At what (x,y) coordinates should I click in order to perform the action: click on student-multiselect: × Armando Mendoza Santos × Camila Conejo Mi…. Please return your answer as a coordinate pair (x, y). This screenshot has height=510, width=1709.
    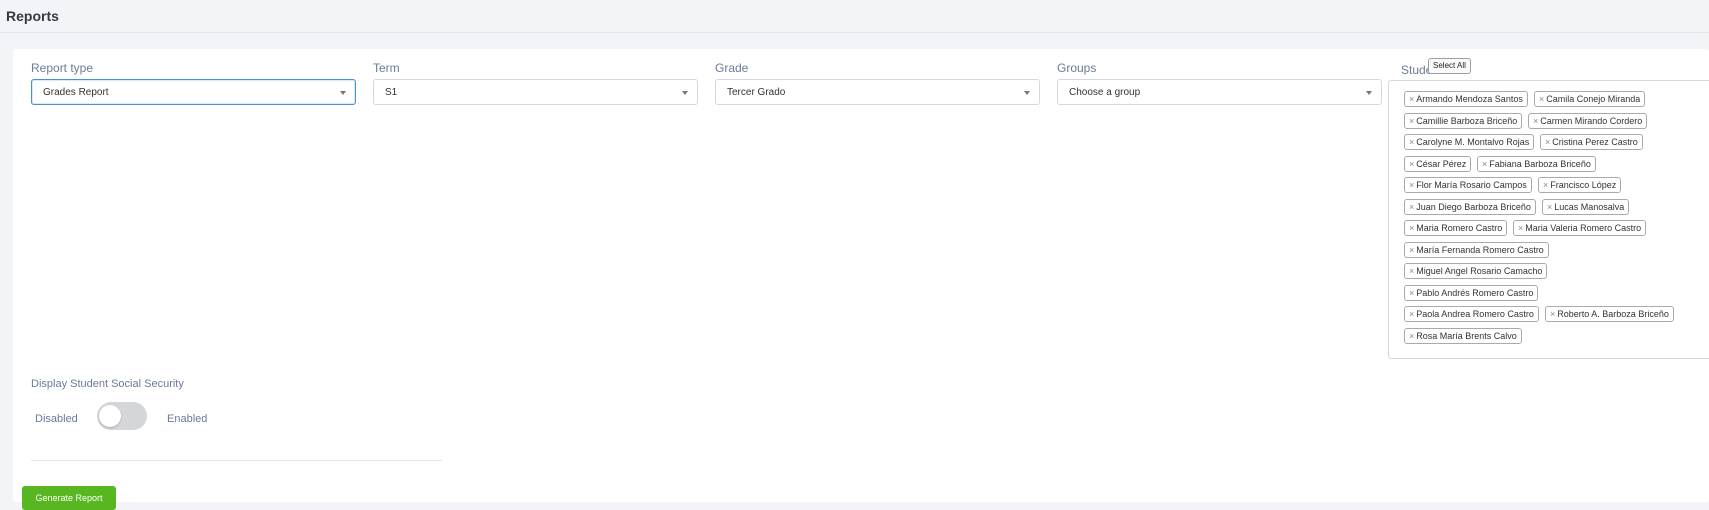
    Looking at the image, I should click on (1548, 219).